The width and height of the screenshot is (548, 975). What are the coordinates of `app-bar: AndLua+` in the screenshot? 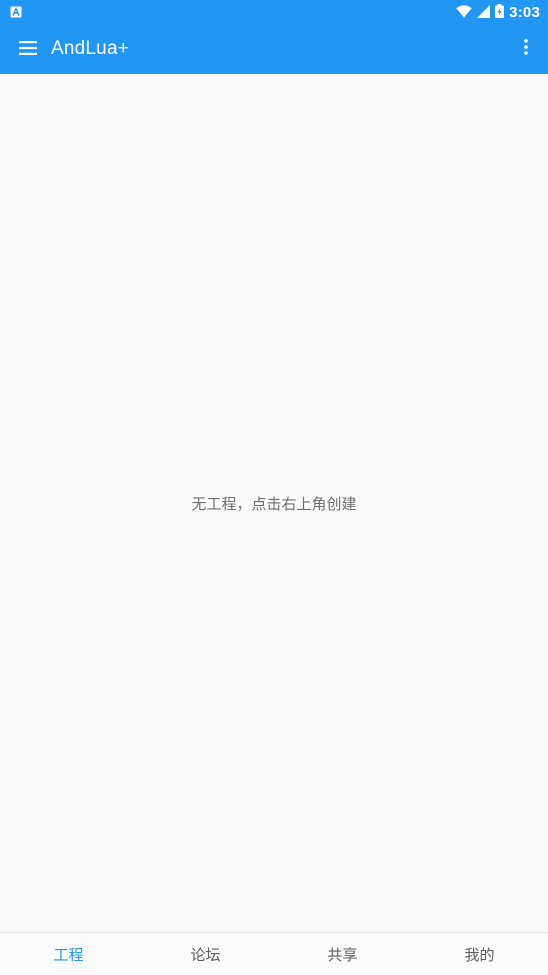 It's located at (274, 49).